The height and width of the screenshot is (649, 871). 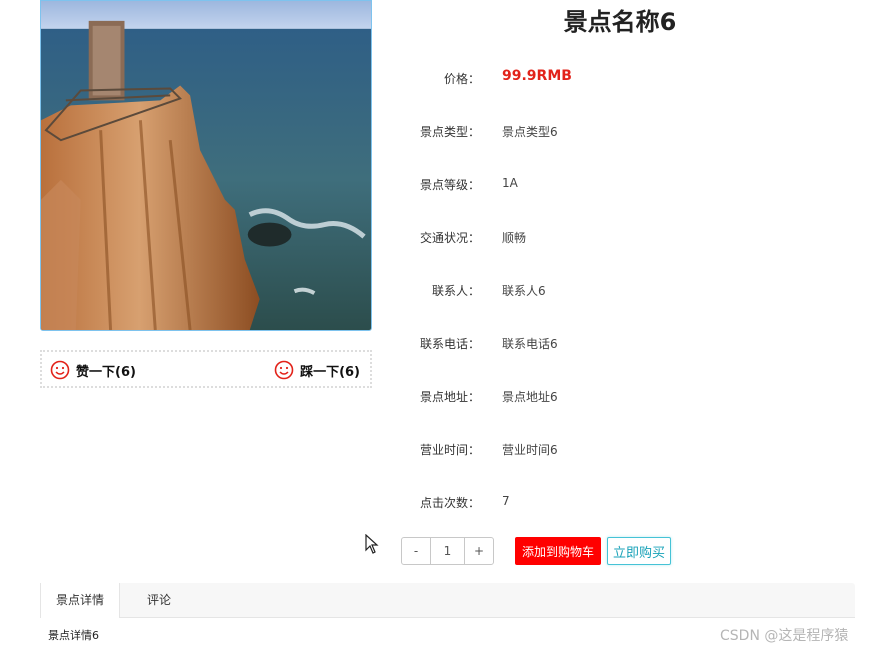 What do you see at coordinates (372, 544) in the screenshot?
I see `mouse-pointer-icon` at bounding box center [372, 544].